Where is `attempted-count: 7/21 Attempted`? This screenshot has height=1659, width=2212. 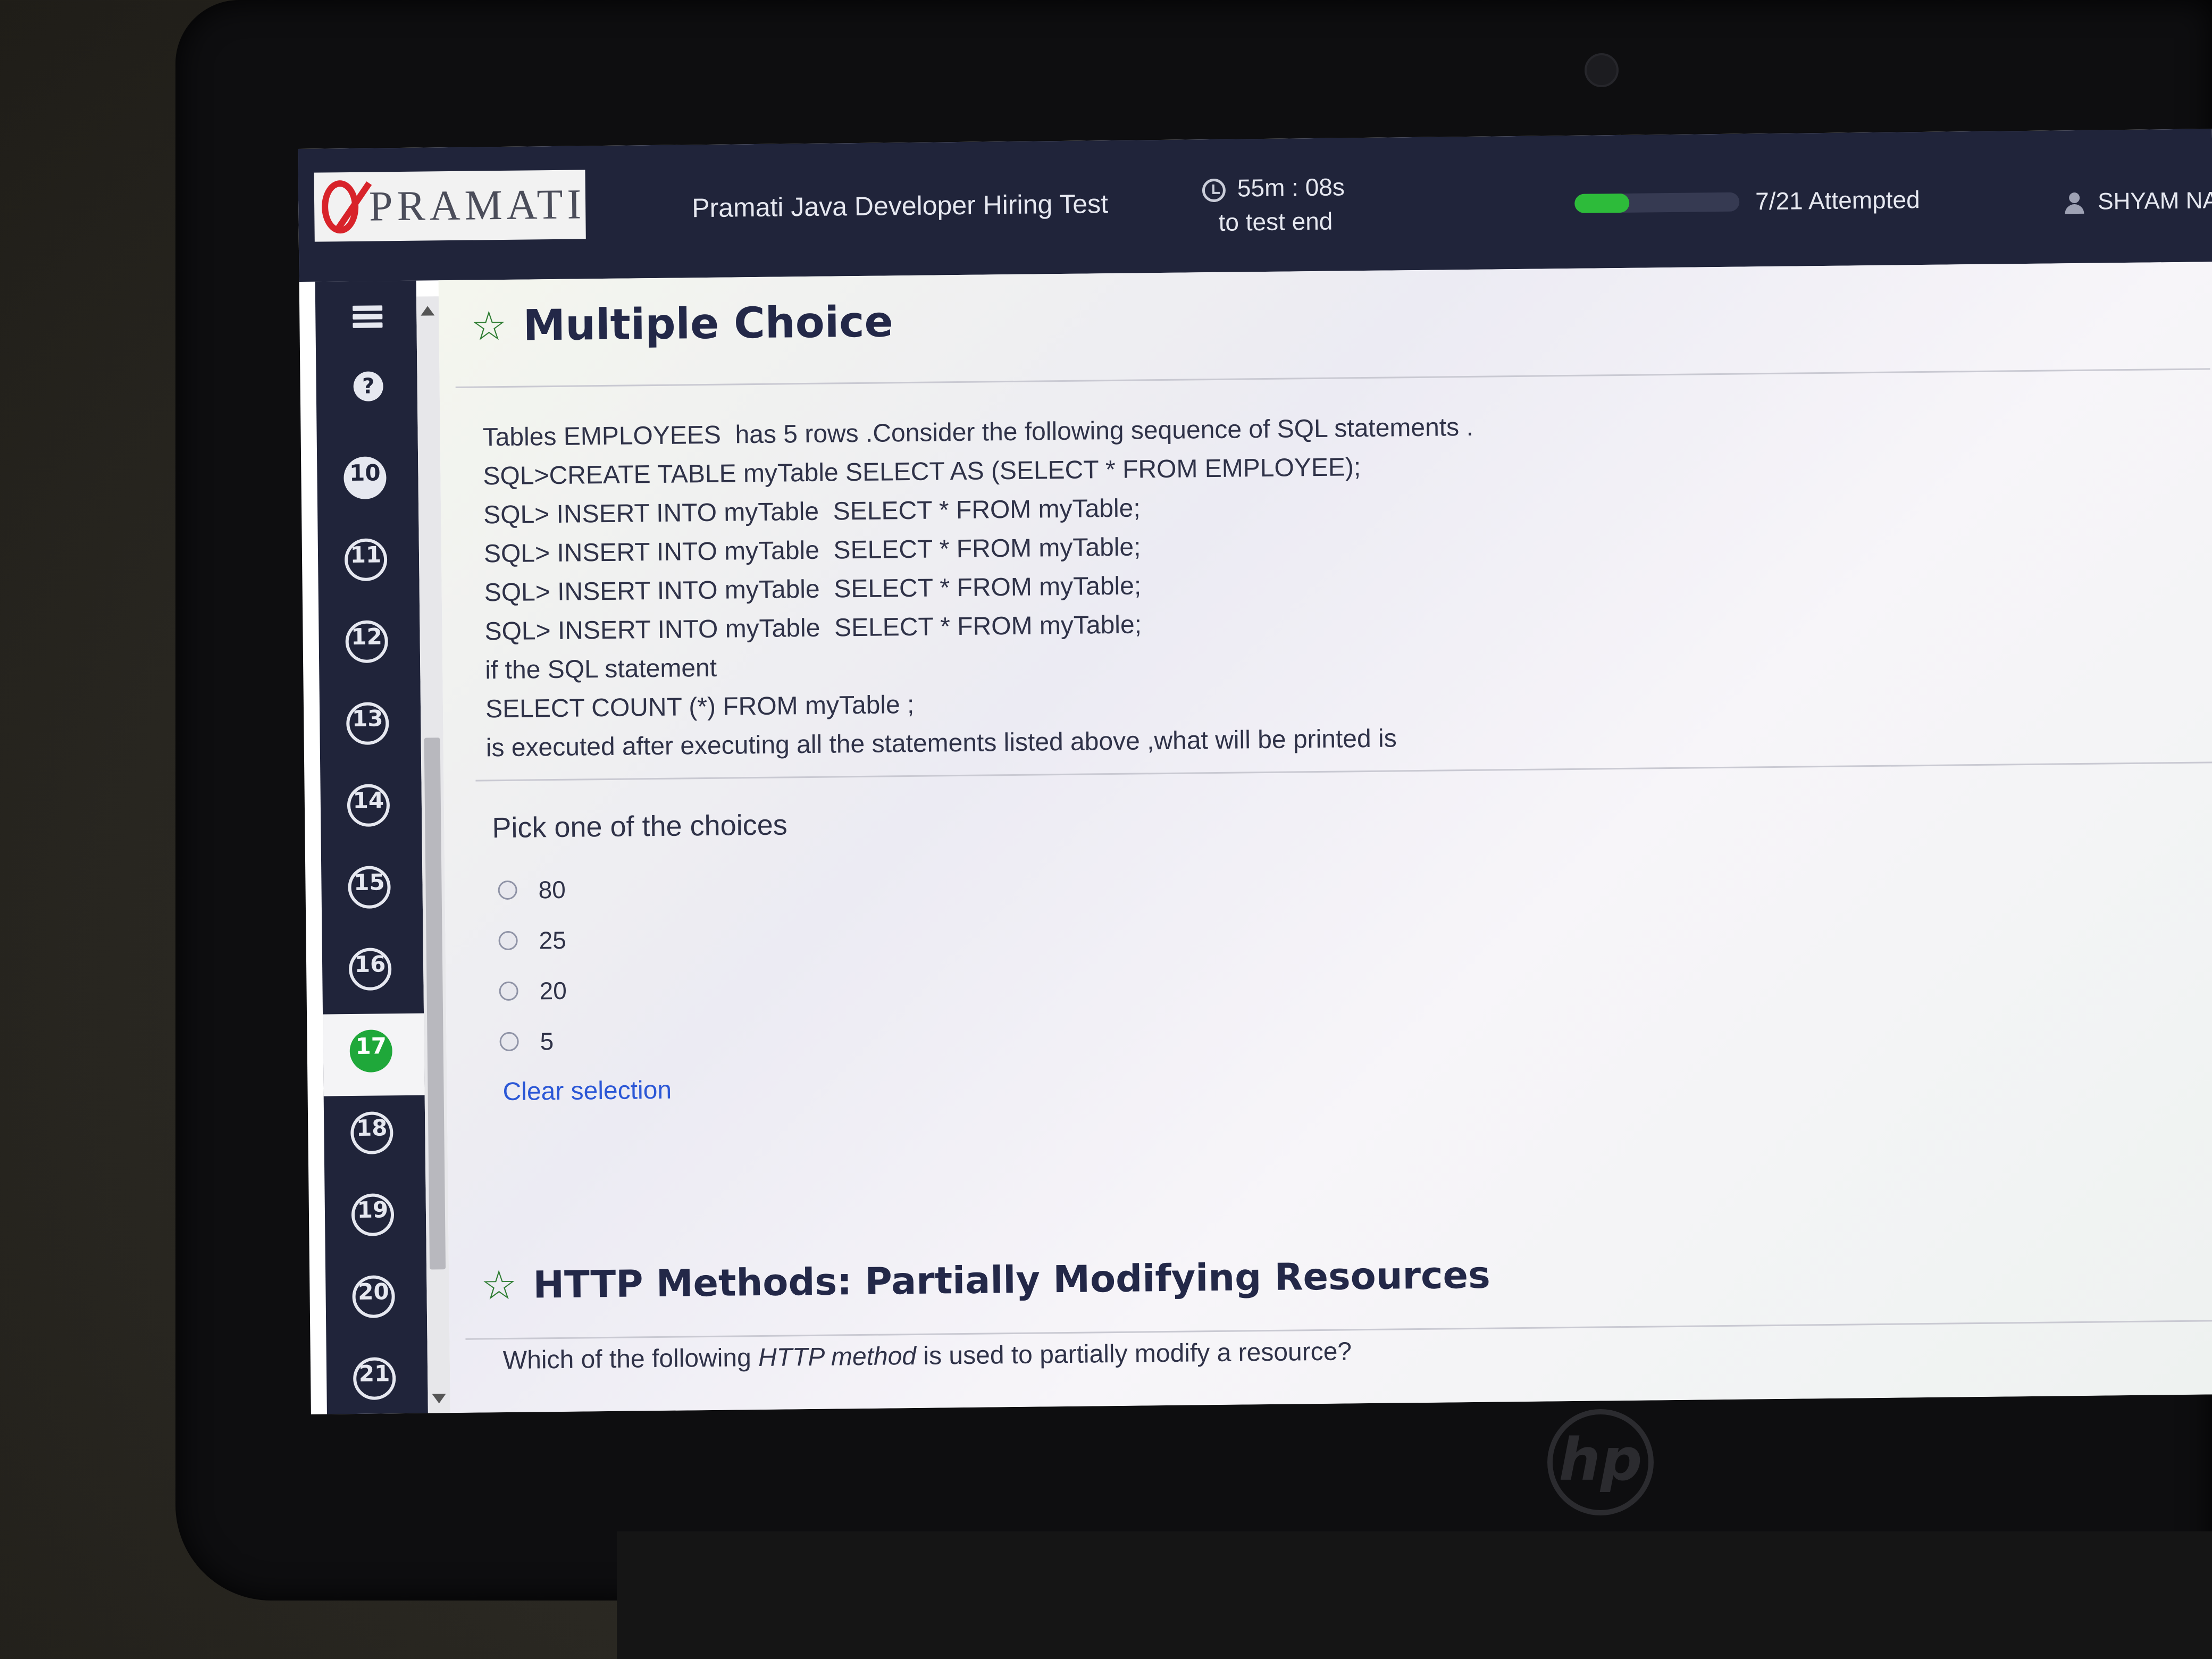
attempted-count: 7/21 Attempted is located at coordinates (1837, 200).